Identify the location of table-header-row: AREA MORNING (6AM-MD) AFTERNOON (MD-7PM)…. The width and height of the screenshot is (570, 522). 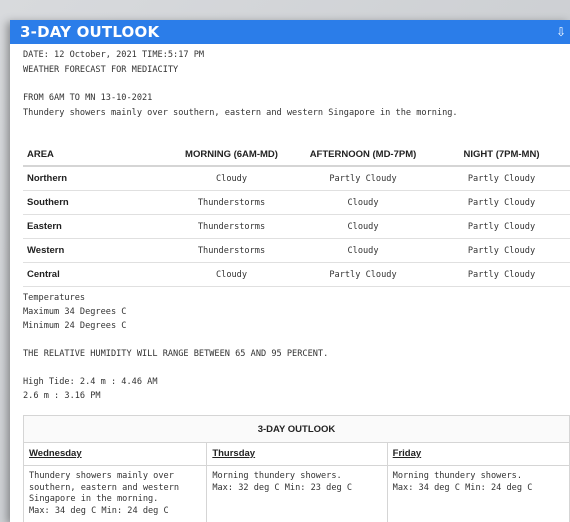
(296, 155).